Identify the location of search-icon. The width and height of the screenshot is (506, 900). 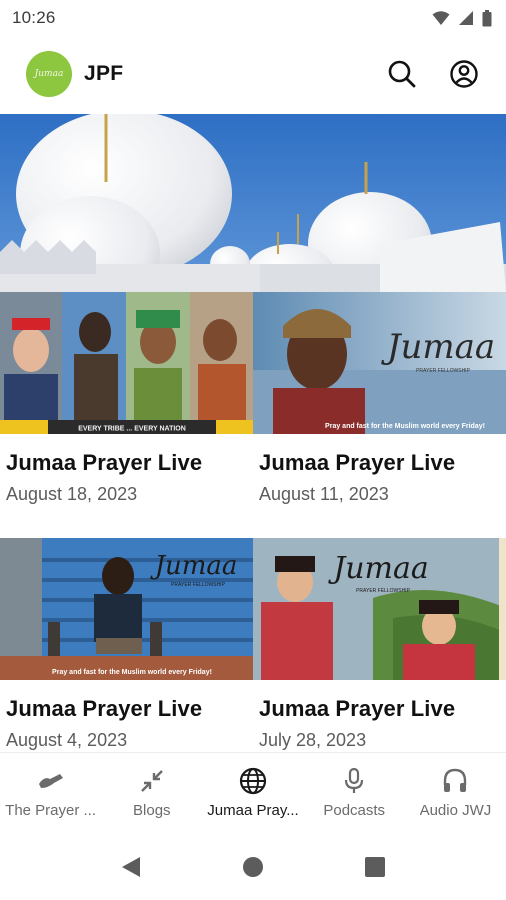
(402, 74).